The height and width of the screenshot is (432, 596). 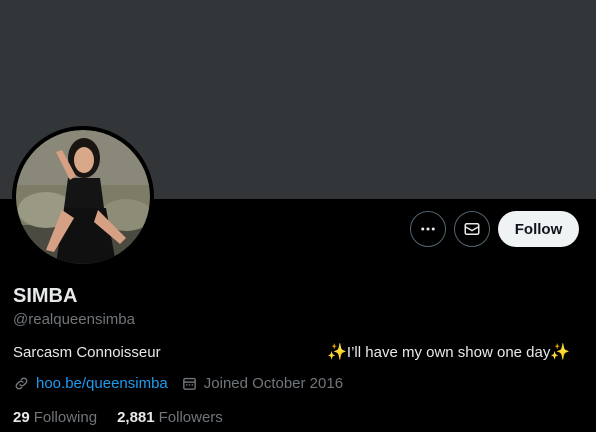 What do you see at coordinates (87, 352) in the screenshot?
I see `bio-text: Sarcasm Connoisseur` at bounding box center [87, 352].